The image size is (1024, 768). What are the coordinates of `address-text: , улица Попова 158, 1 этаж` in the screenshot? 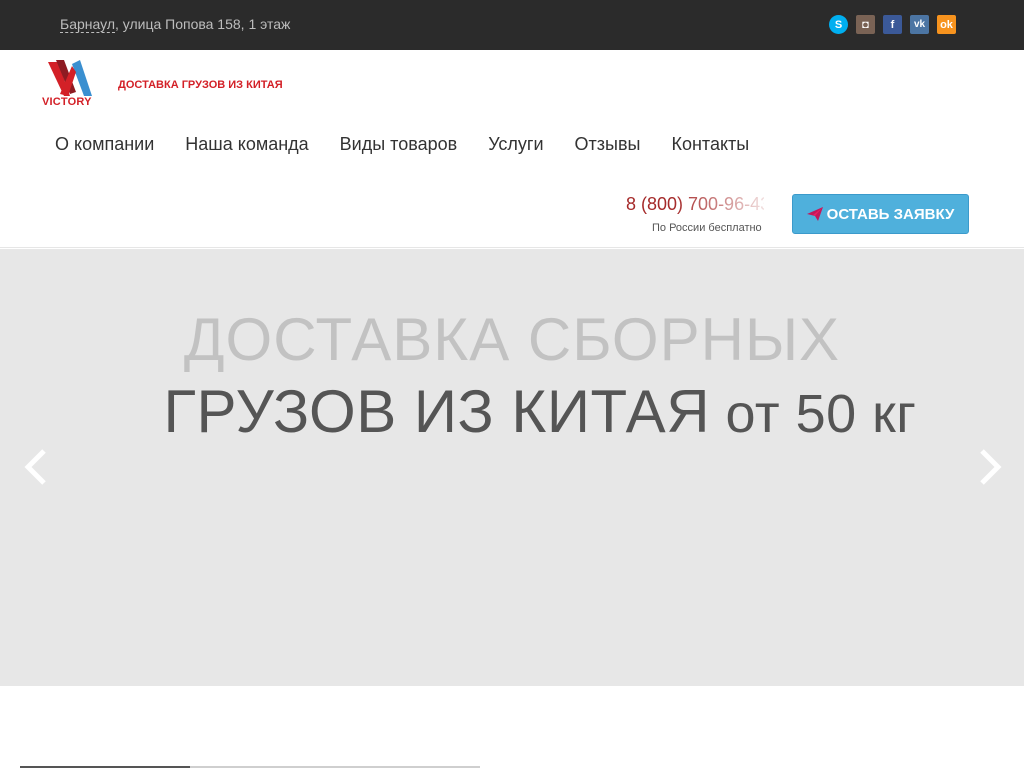 It's located at (202, 24).